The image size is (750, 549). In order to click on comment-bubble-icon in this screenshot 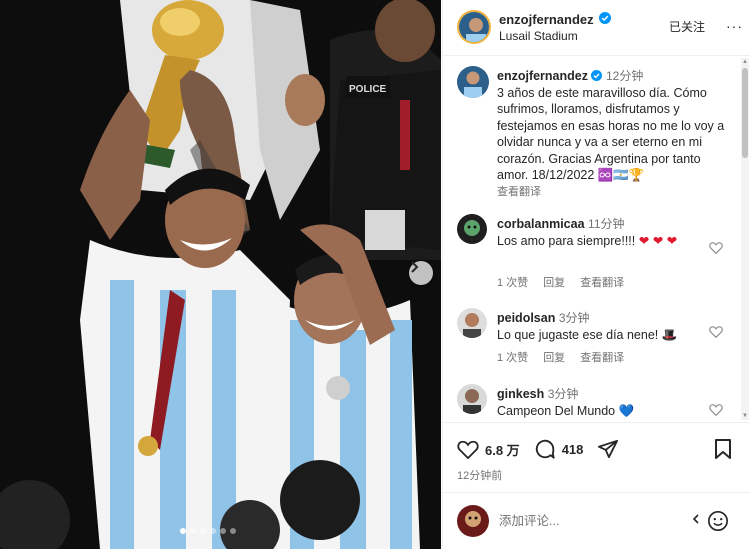, I will do `click(545, 449)`.